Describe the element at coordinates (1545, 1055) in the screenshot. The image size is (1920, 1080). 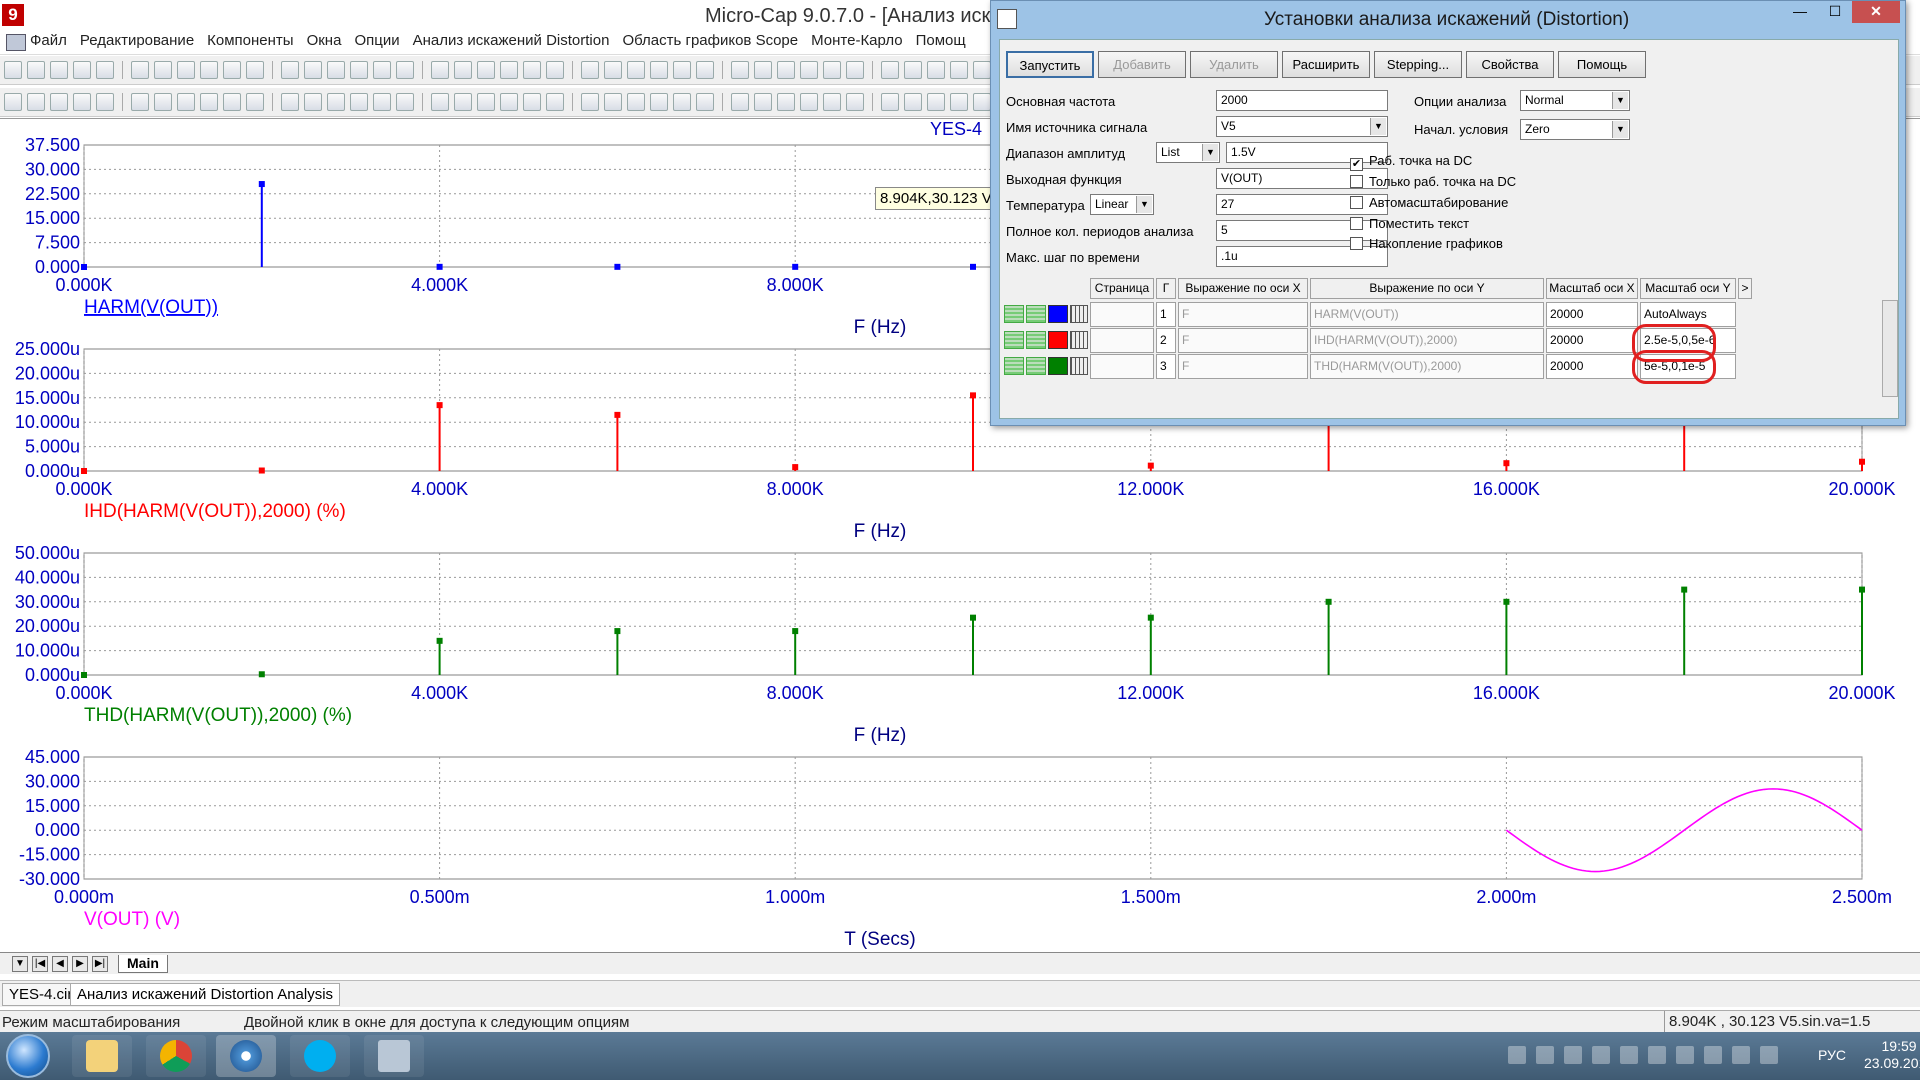
I see `tray-icon-network` at that location.